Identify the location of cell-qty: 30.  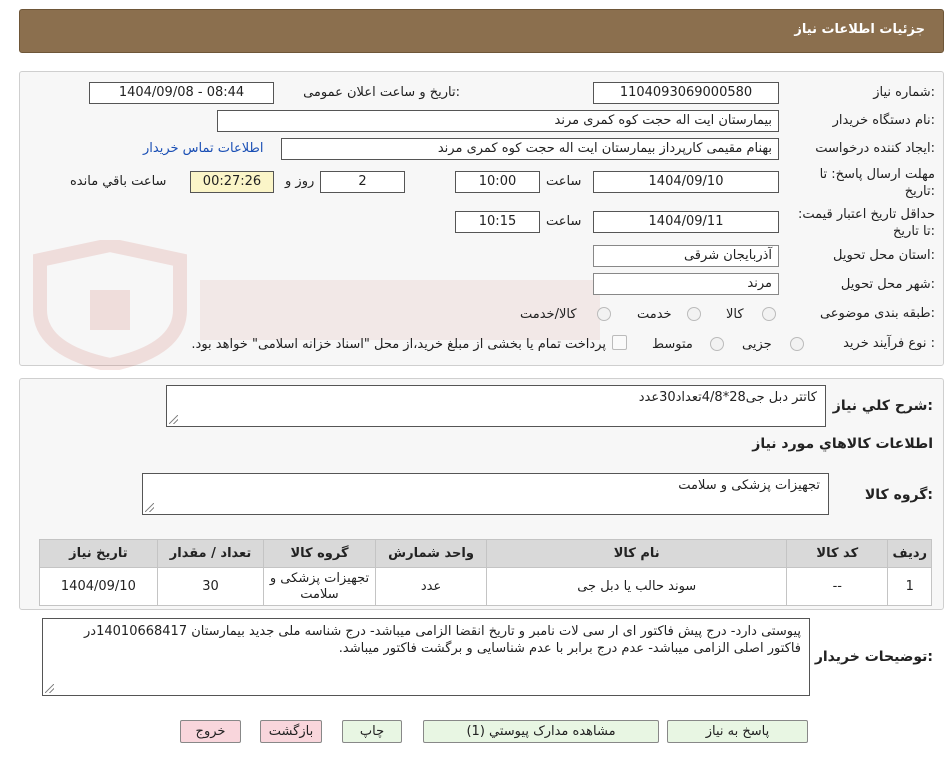
(210, 586).